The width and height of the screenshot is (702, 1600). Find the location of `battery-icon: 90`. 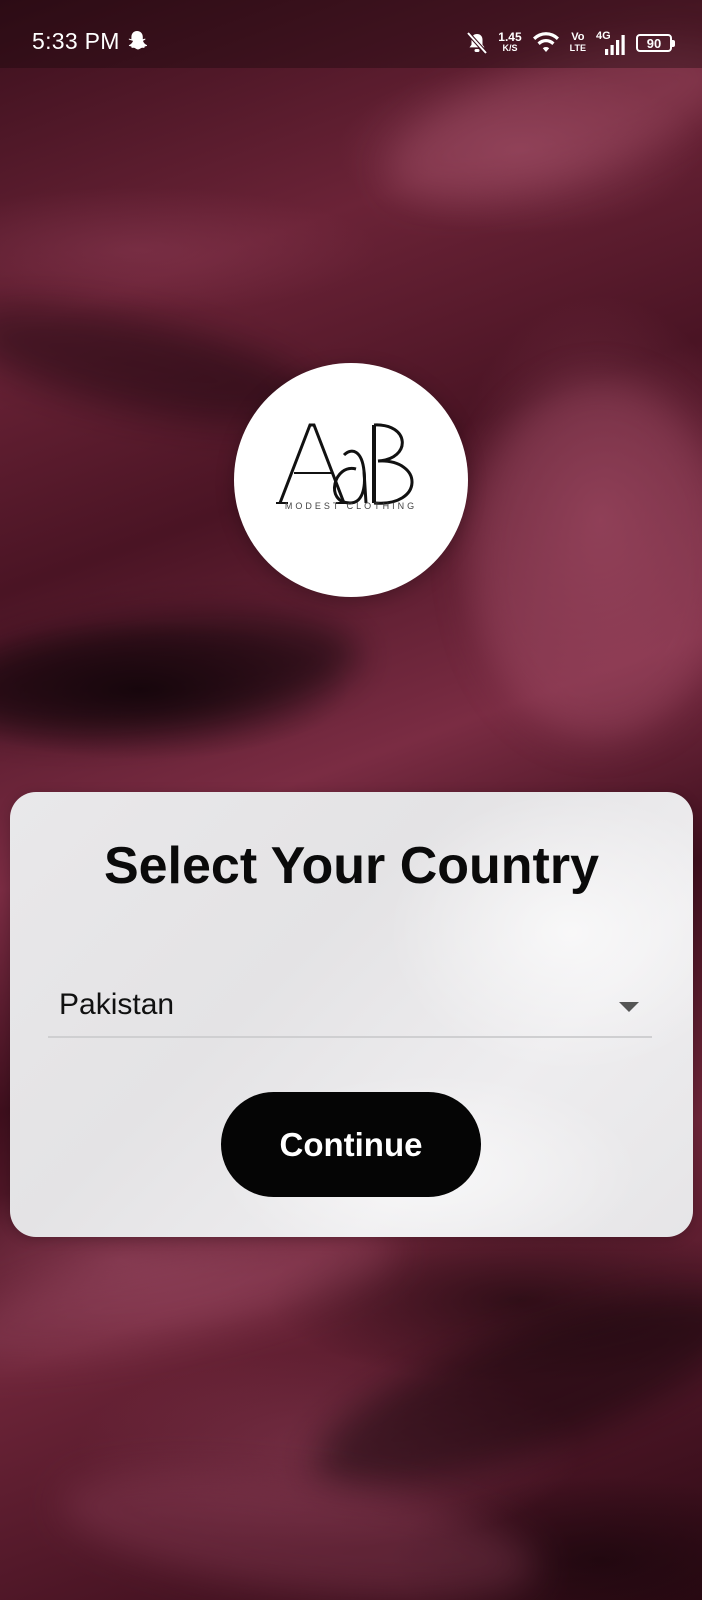

battery-icon: 90 is located at coordinates (655, 43).